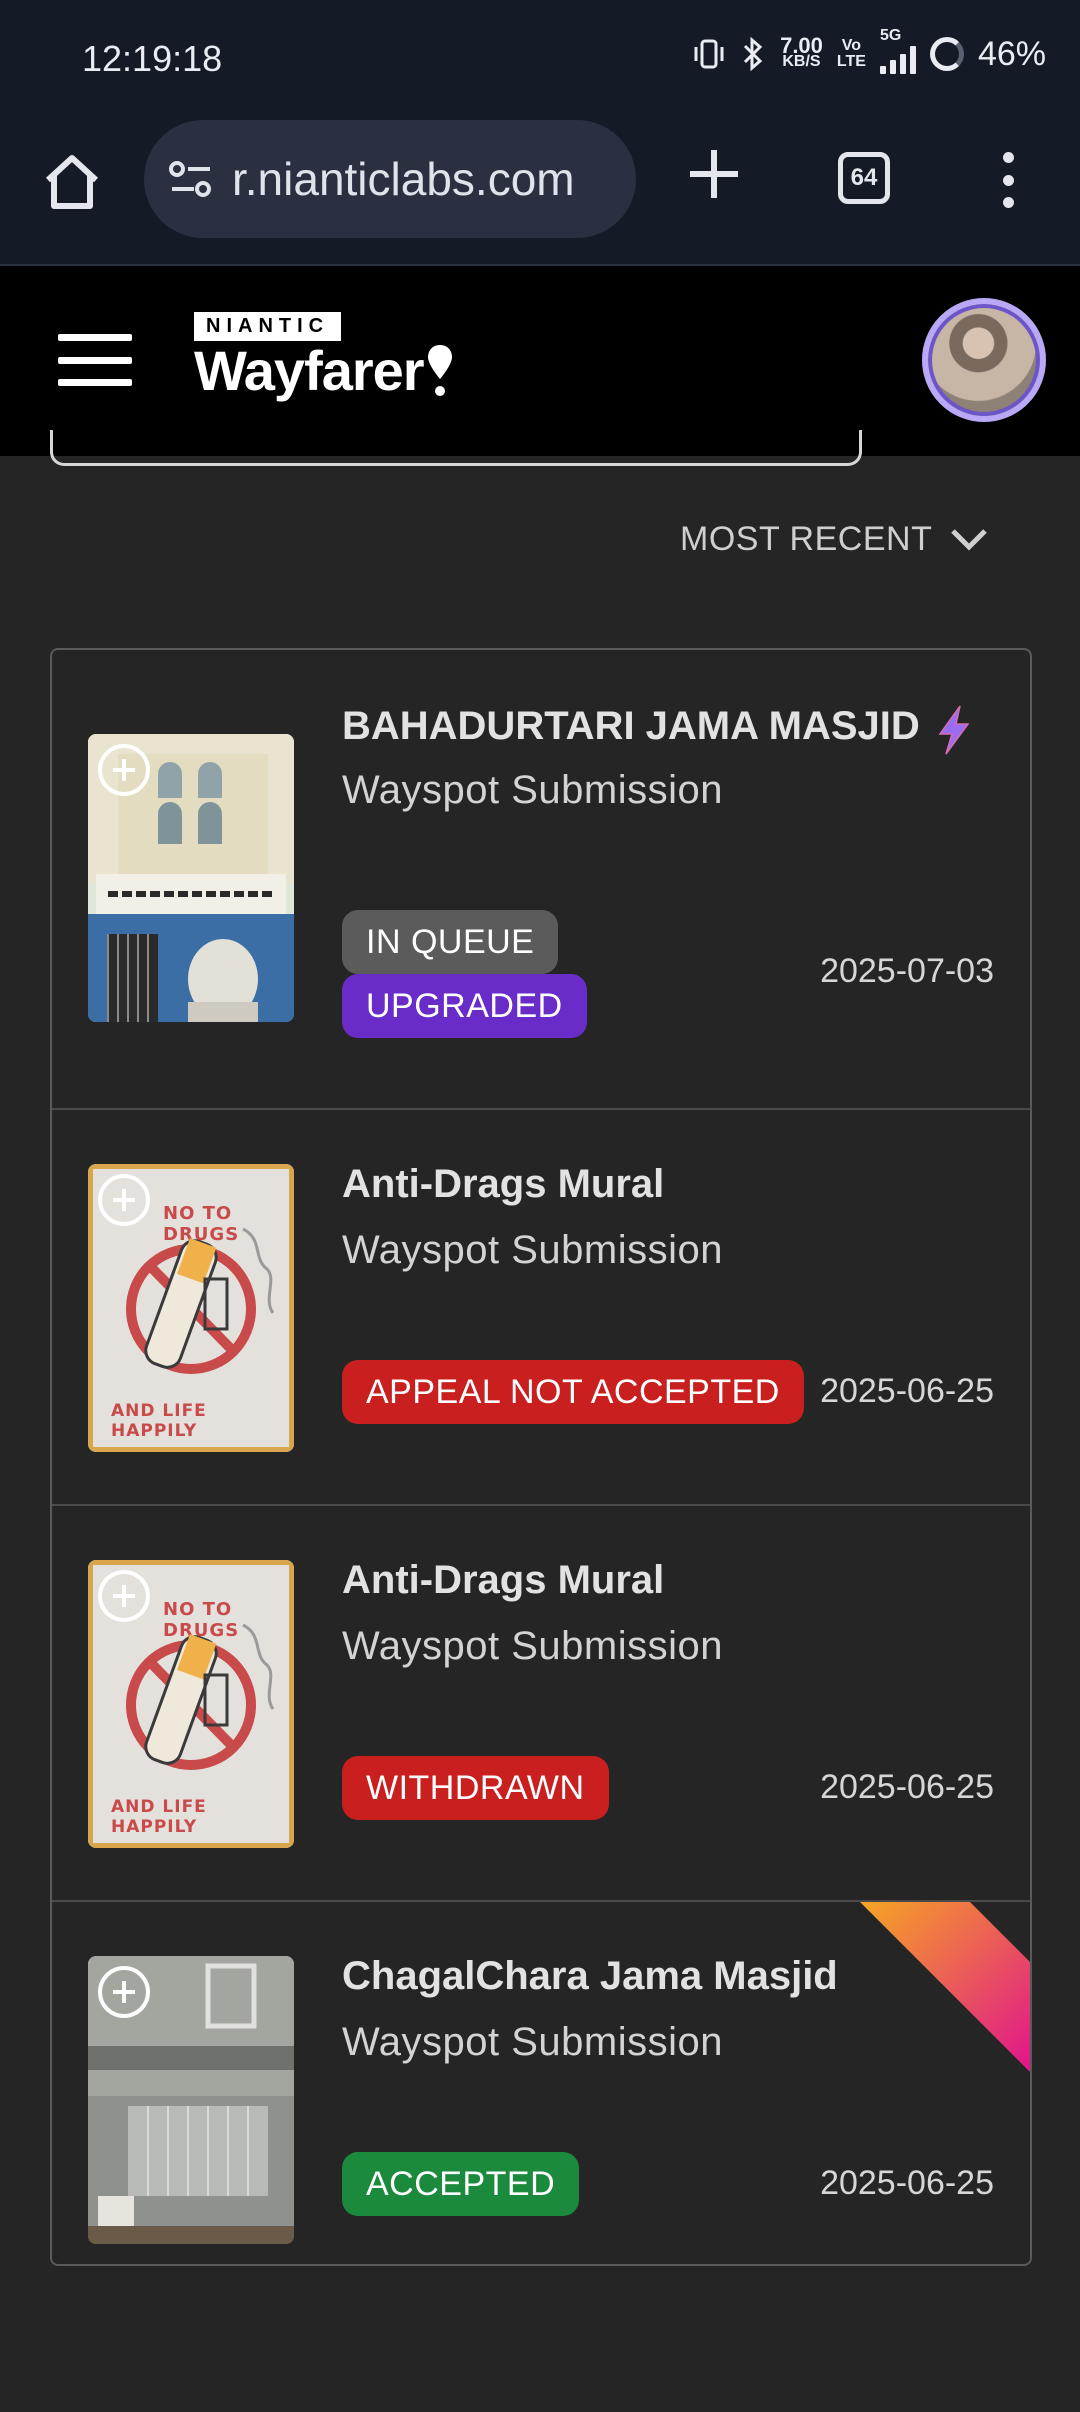 The image size is (1080, 2412). Describe the element at coordinates (851, 53) in the screenshot. I see `volte-indicator: Vo LTE` at that location.